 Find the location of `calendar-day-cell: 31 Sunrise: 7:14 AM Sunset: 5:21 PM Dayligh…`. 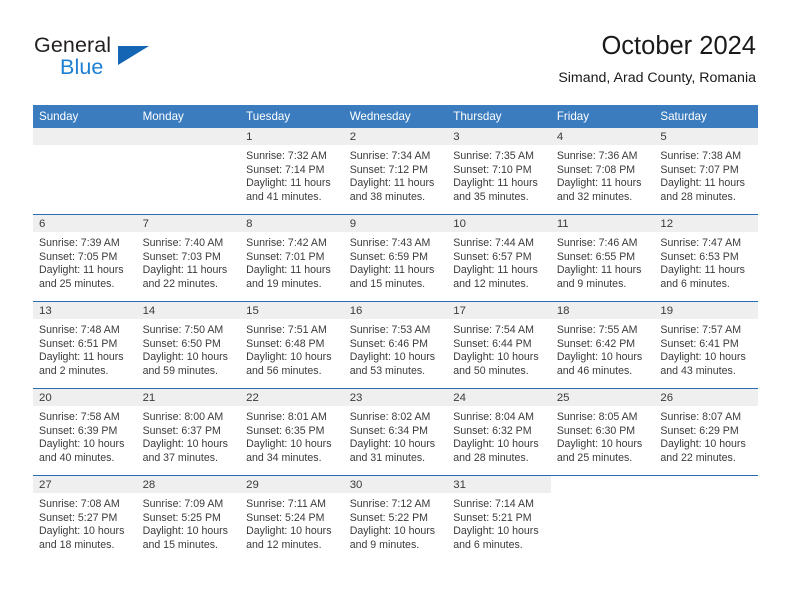

calendar-day-cell: 31 Sunrise: 7:14 AM Sunset: 5:21 PM Dayligh… is located at coordinates (499, 518).